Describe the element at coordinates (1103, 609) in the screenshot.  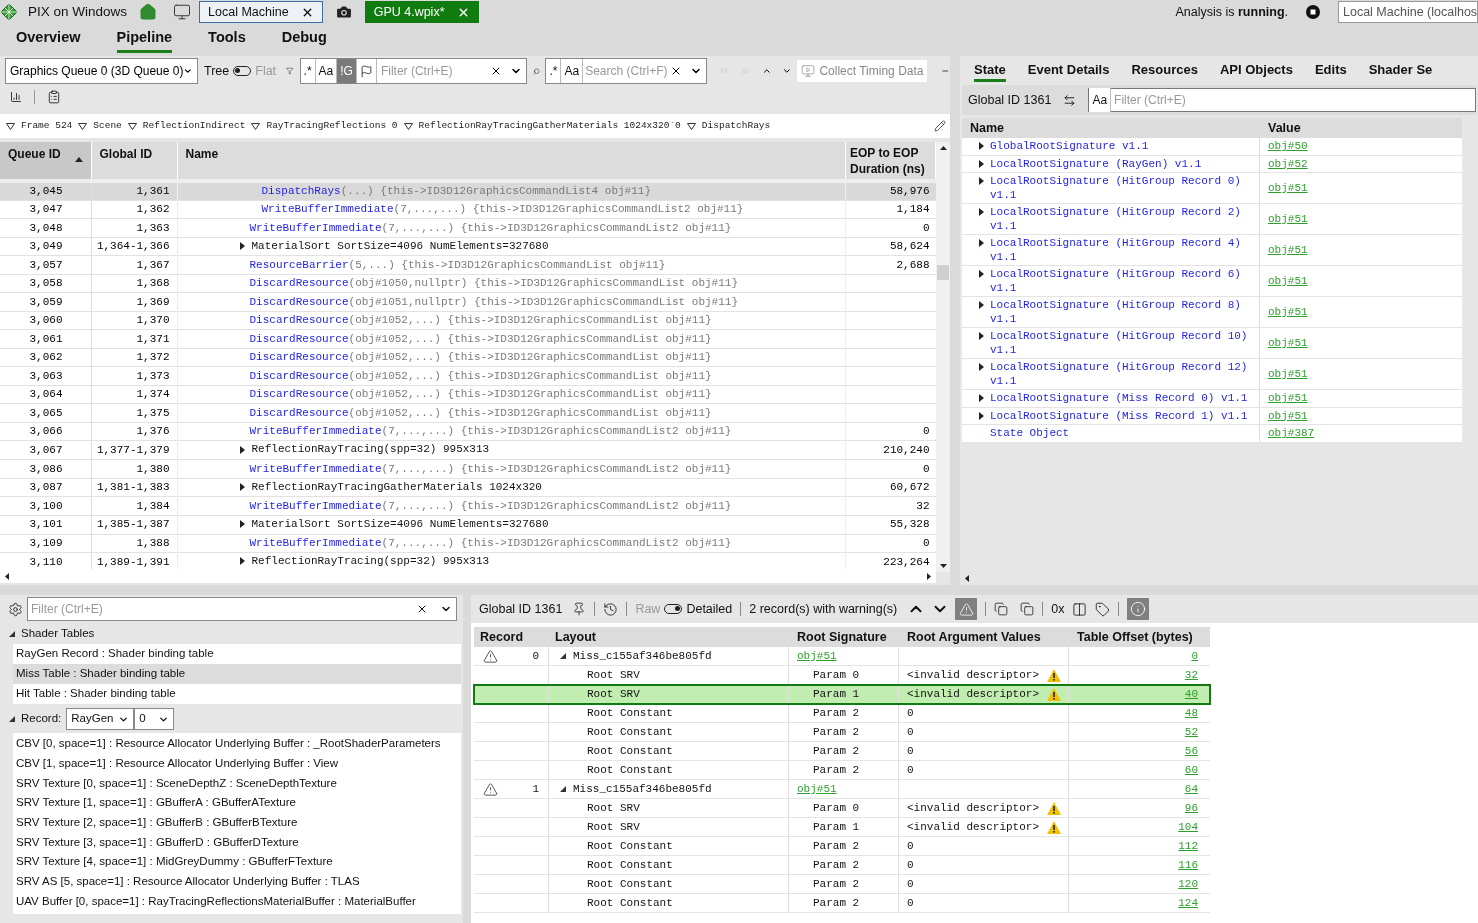
I see `tag-icon` at that location.